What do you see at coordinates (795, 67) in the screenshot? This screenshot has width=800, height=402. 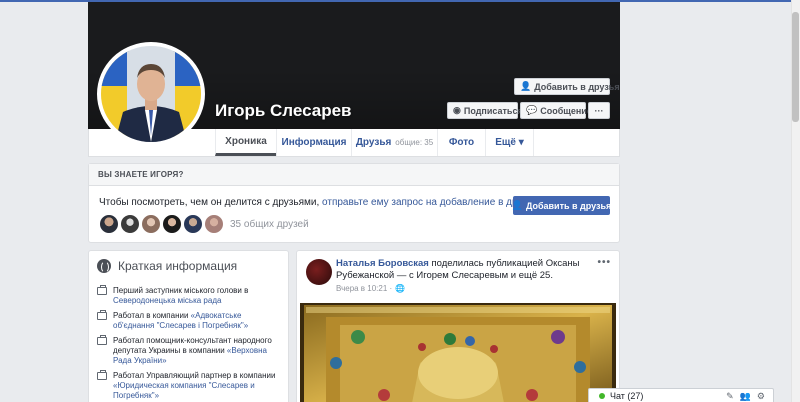 I see `scrollbar-thumb` at bounding box center [795, 67].